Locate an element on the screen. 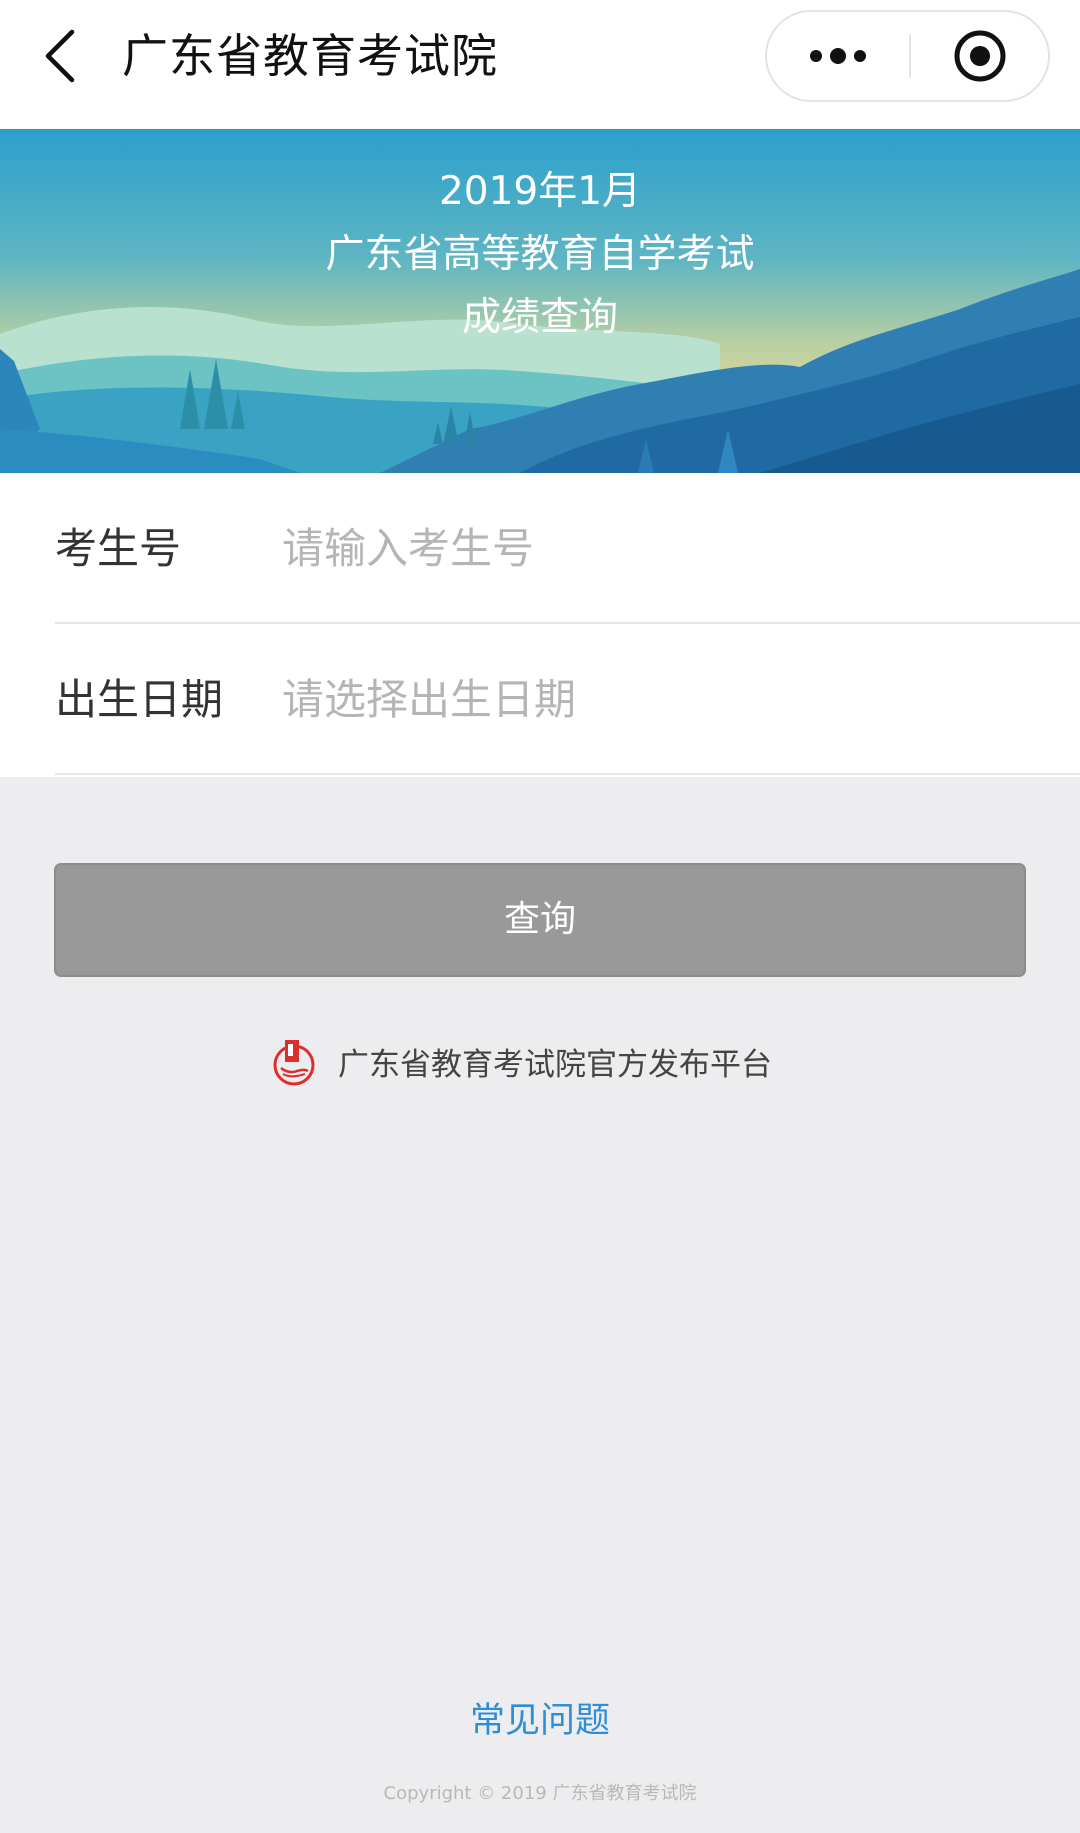 Image resolution: width=1080 pixels, height=1833 pixels. circle-target-icon is located at coordinates (979, 56).